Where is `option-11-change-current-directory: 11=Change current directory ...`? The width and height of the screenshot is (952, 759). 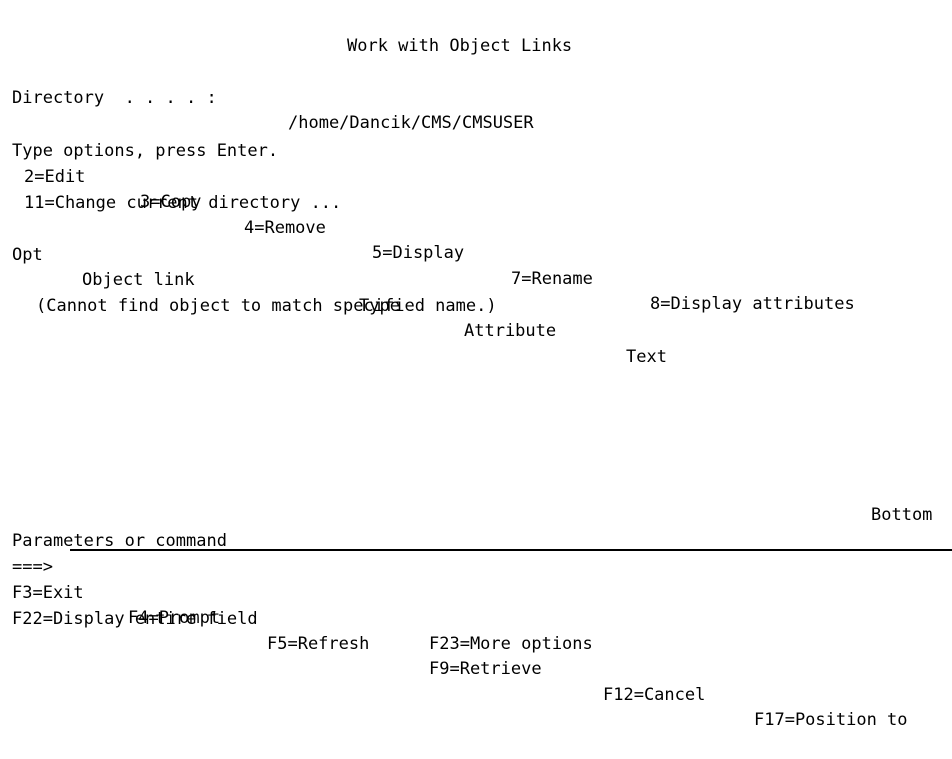
option-11-change-current-directory: 11=Change current directory ... is located at coordinates (182, 204).